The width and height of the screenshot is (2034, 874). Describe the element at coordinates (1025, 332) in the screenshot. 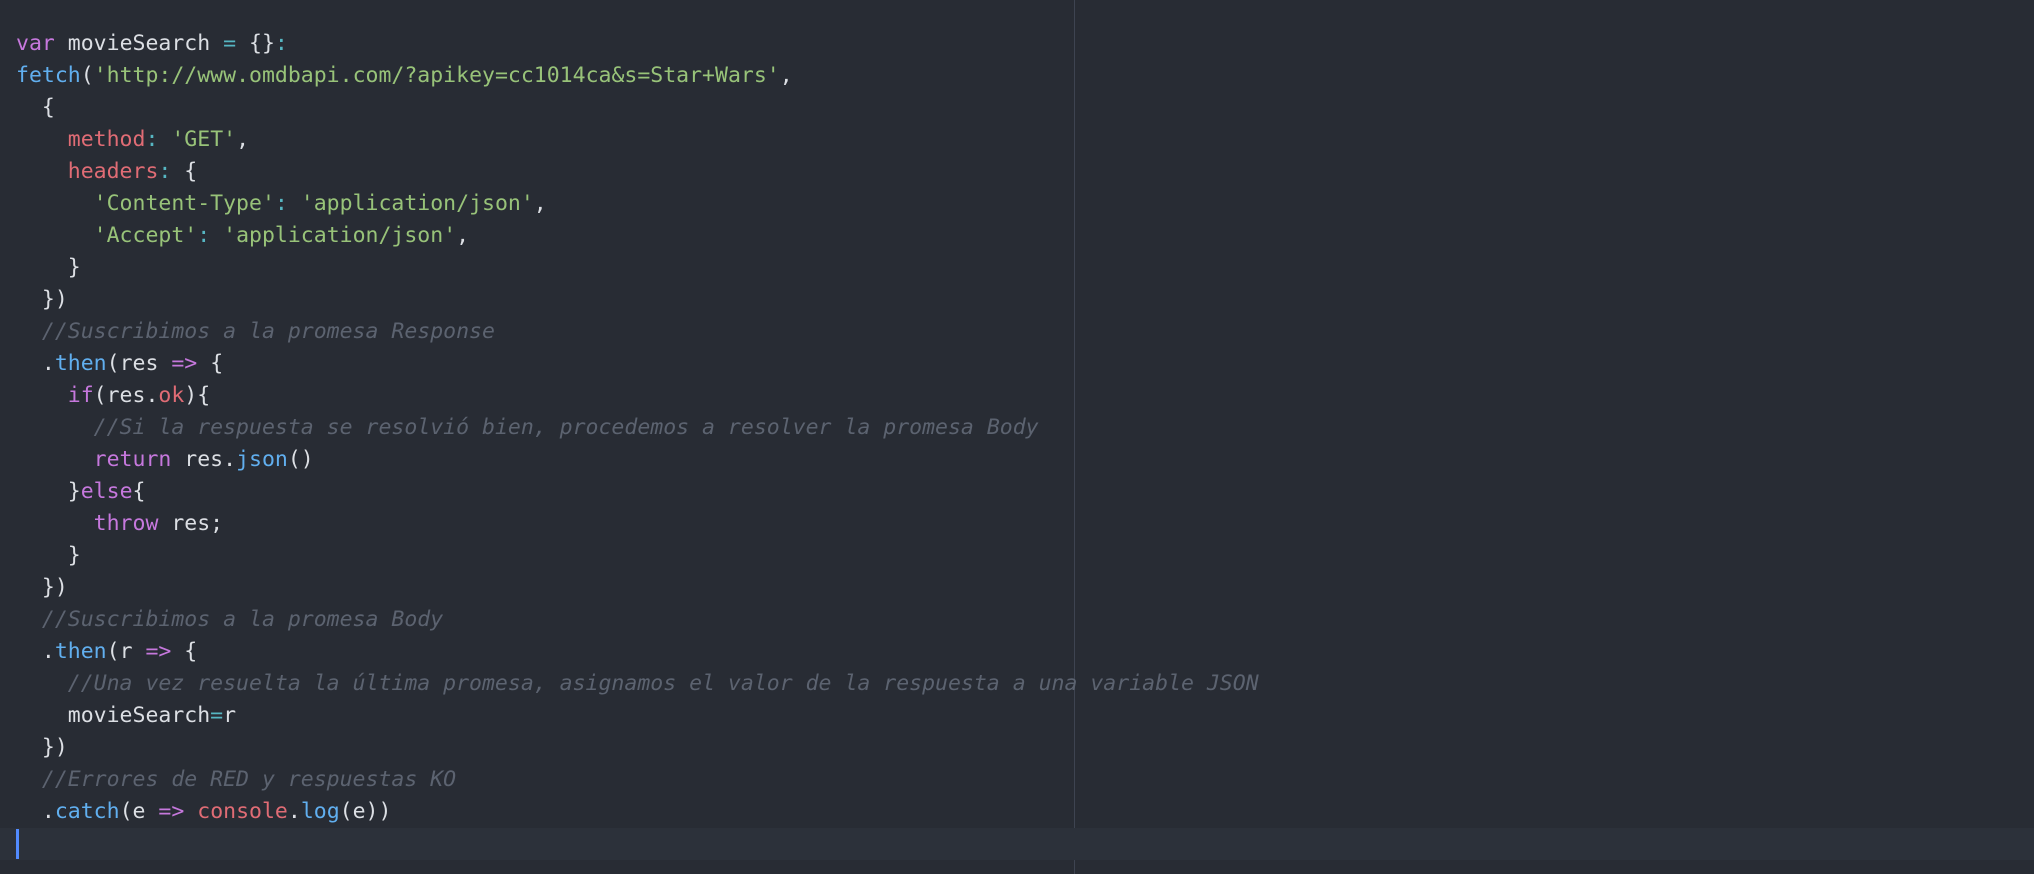

I see `code-line: //Suscribimos a la promesa Response` at that location.